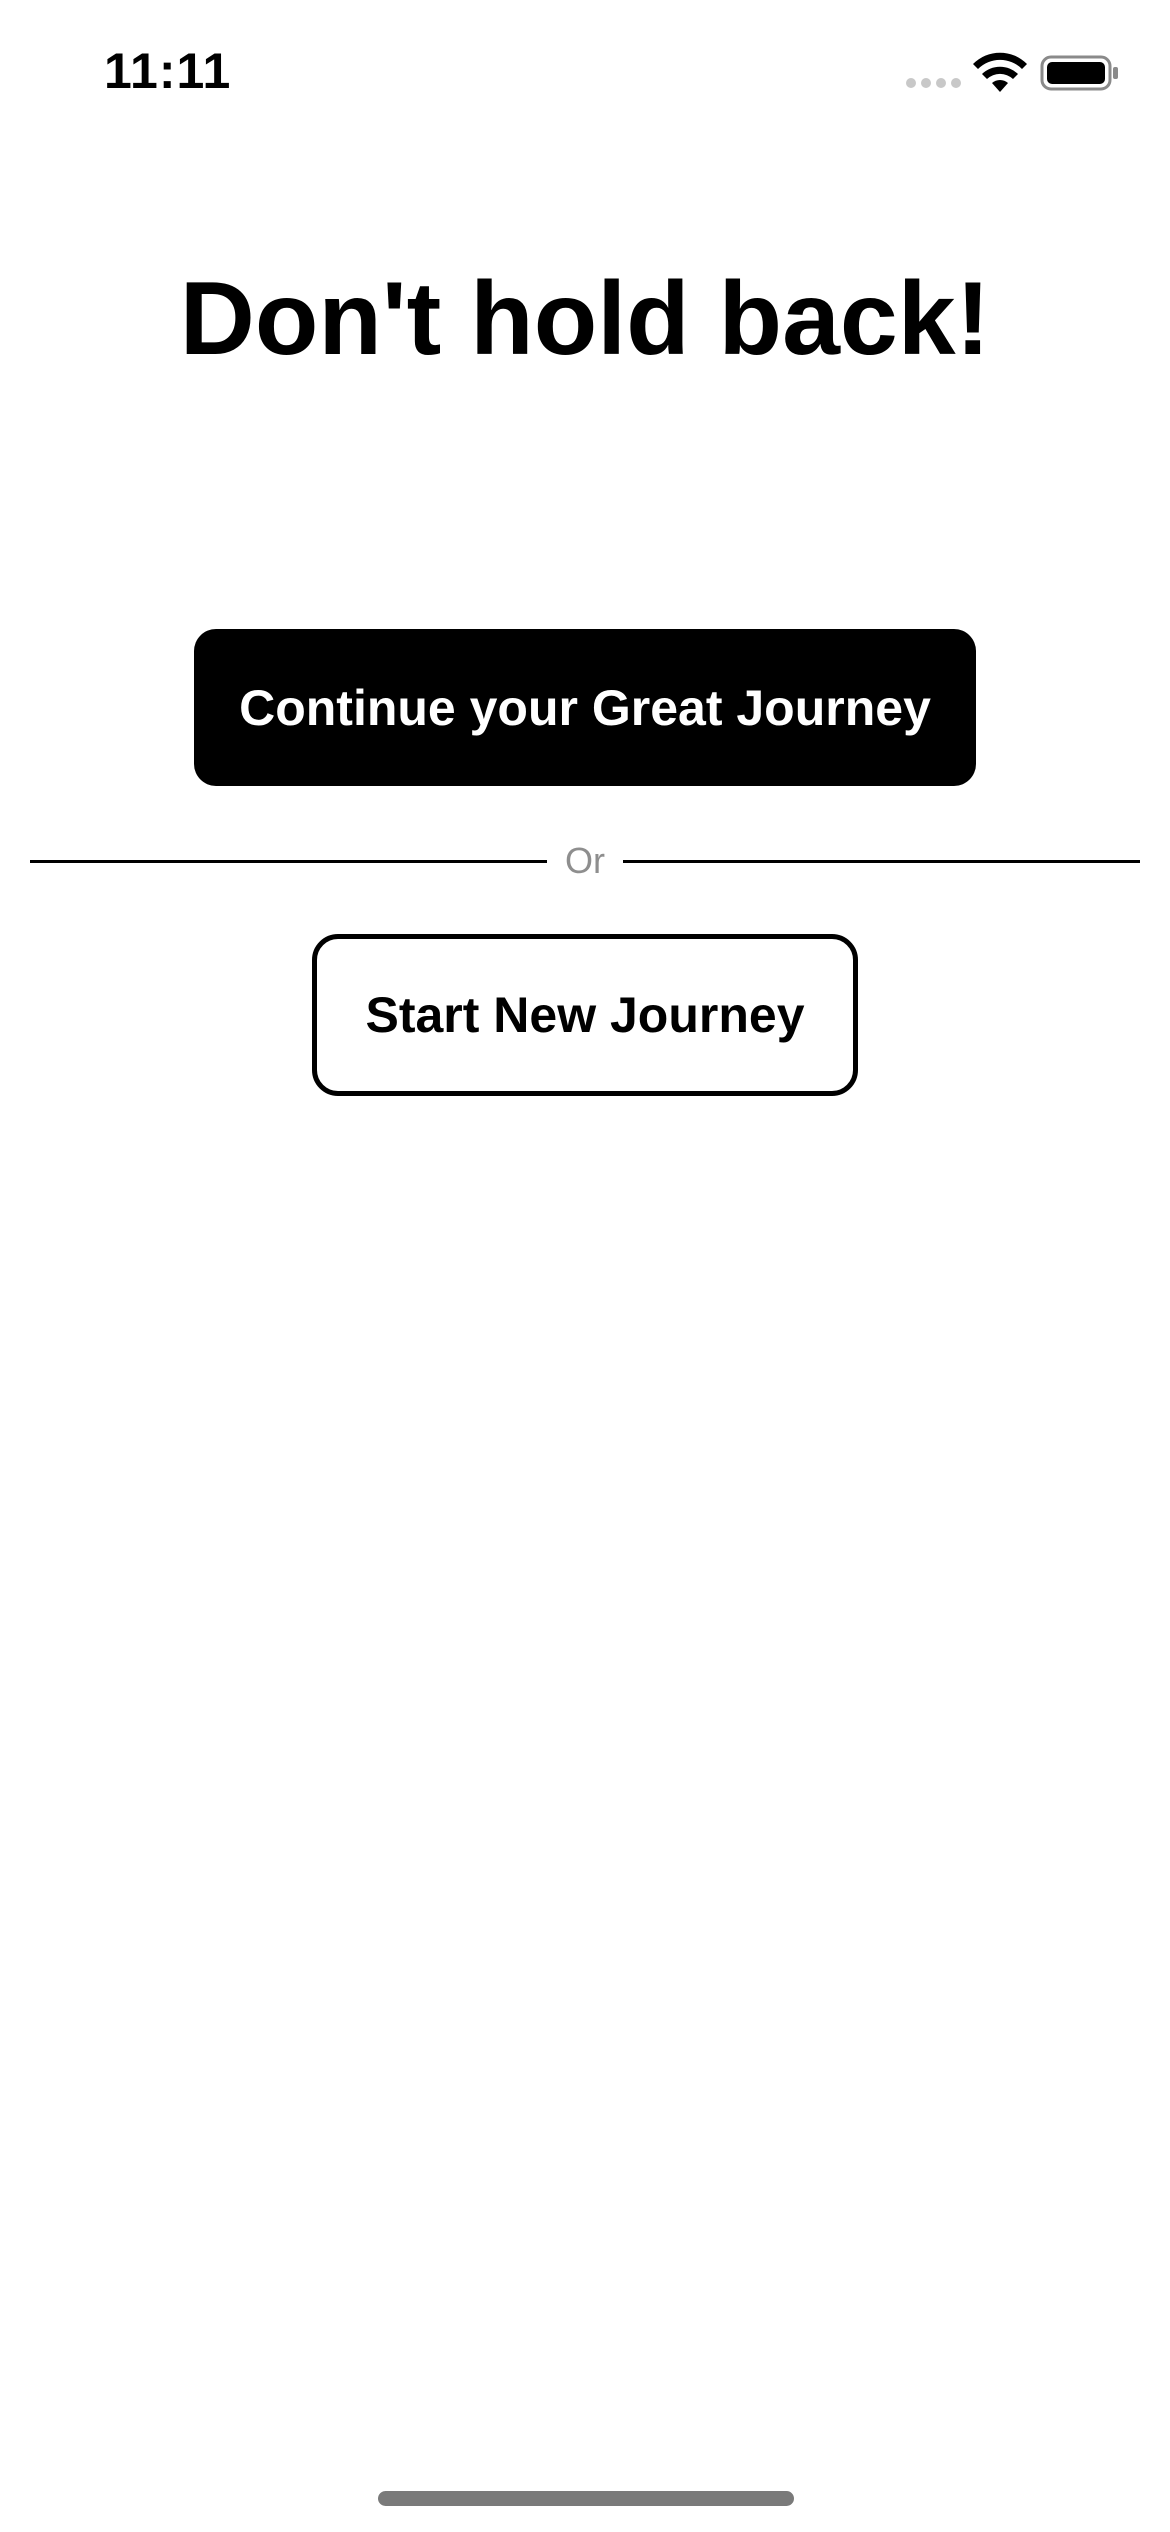 The height and width of the screenshot is (2532, 1170). What do you see at coordinates (934, 85) in the screenshot?
I see `signal-dots-icon` at bounding box center [934, 85].